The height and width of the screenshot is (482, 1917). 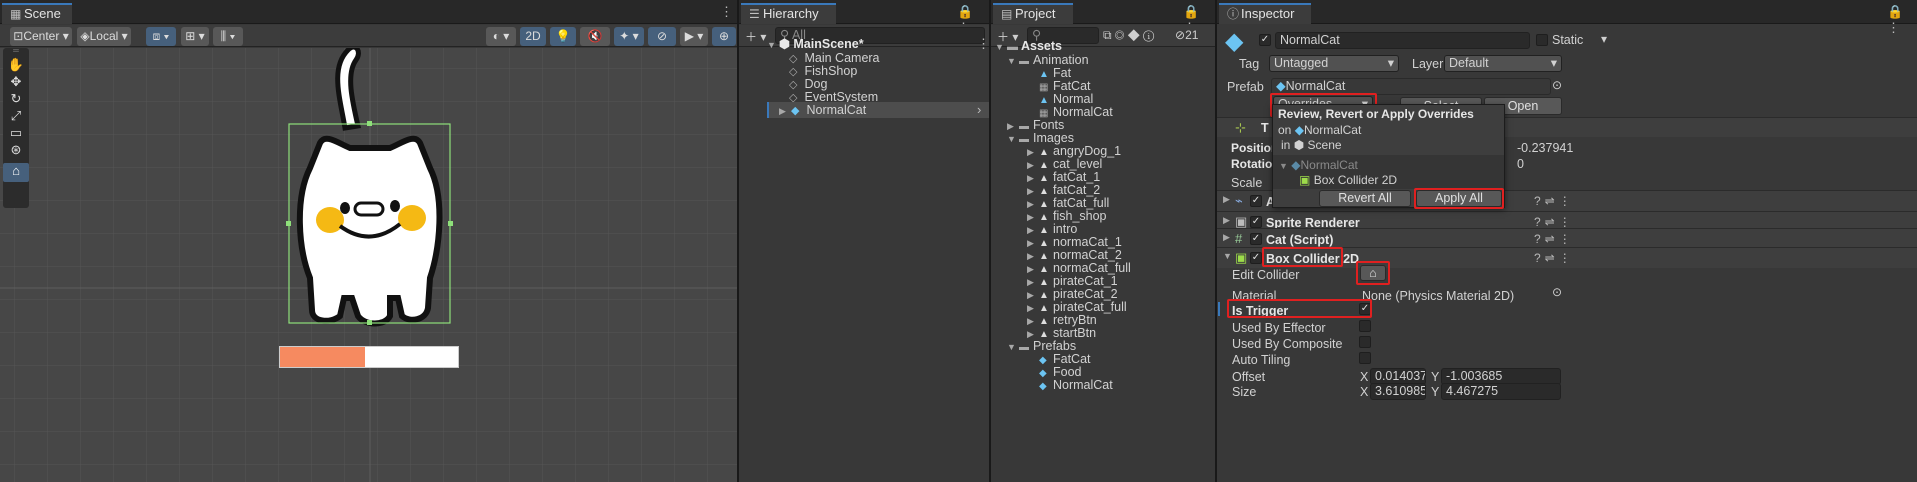 I want to click on layer-dropdown: Default ▾, so click(x=1503, y=63).